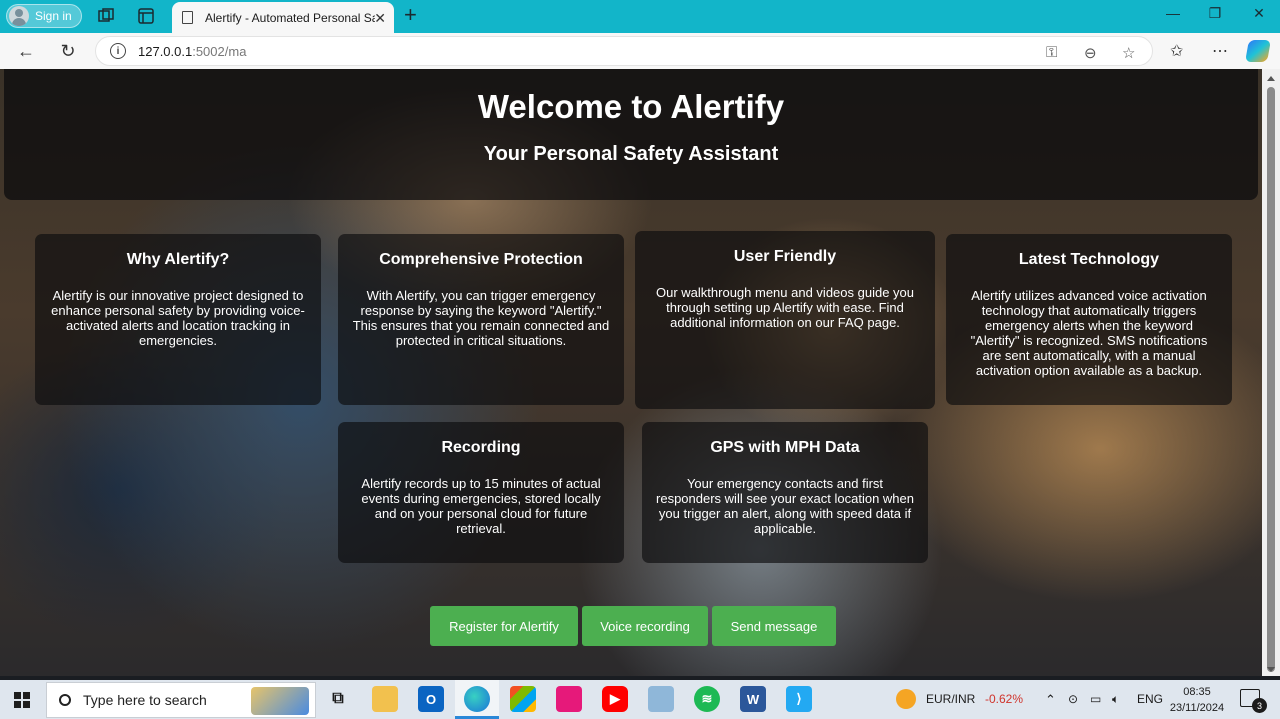 The image size is (1280, 719). What do you see at coordinates (187, 17) in the screenshot?
I see `page-icon` at bounding box center [187, 17].